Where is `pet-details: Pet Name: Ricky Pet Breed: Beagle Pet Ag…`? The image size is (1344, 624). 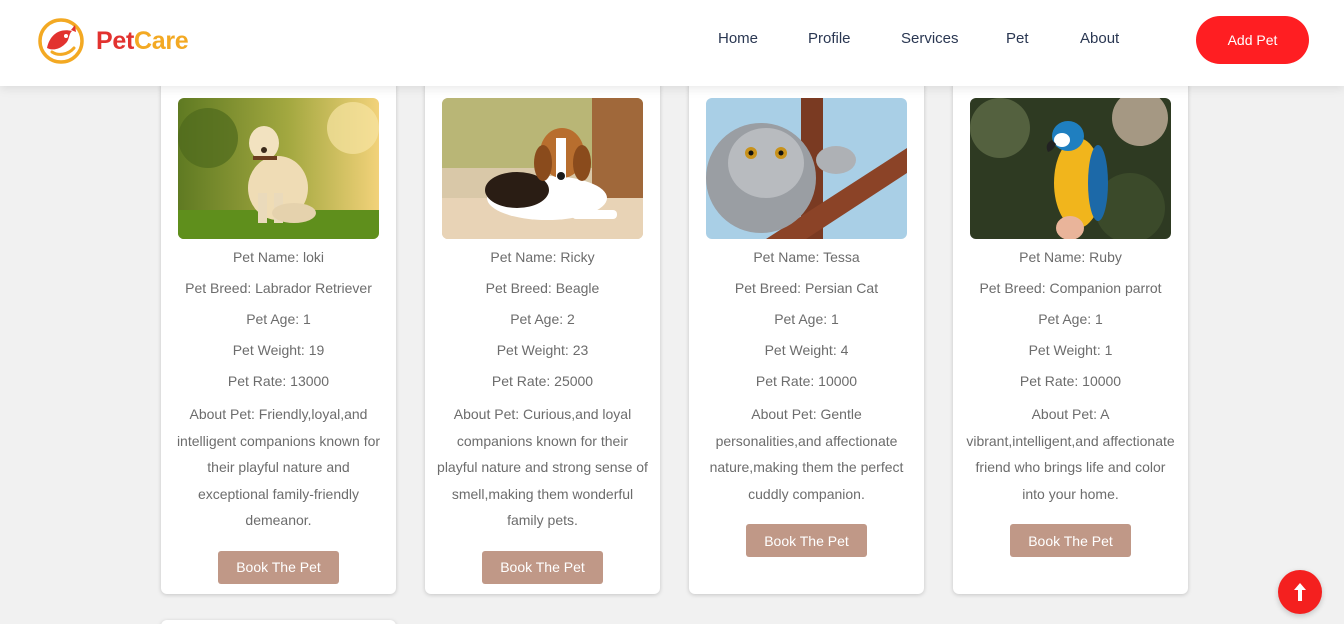
pet-details: Pet Name: Ricky Pet Breed: Beagle Pet Ag… is located at coordinates (542, 414).